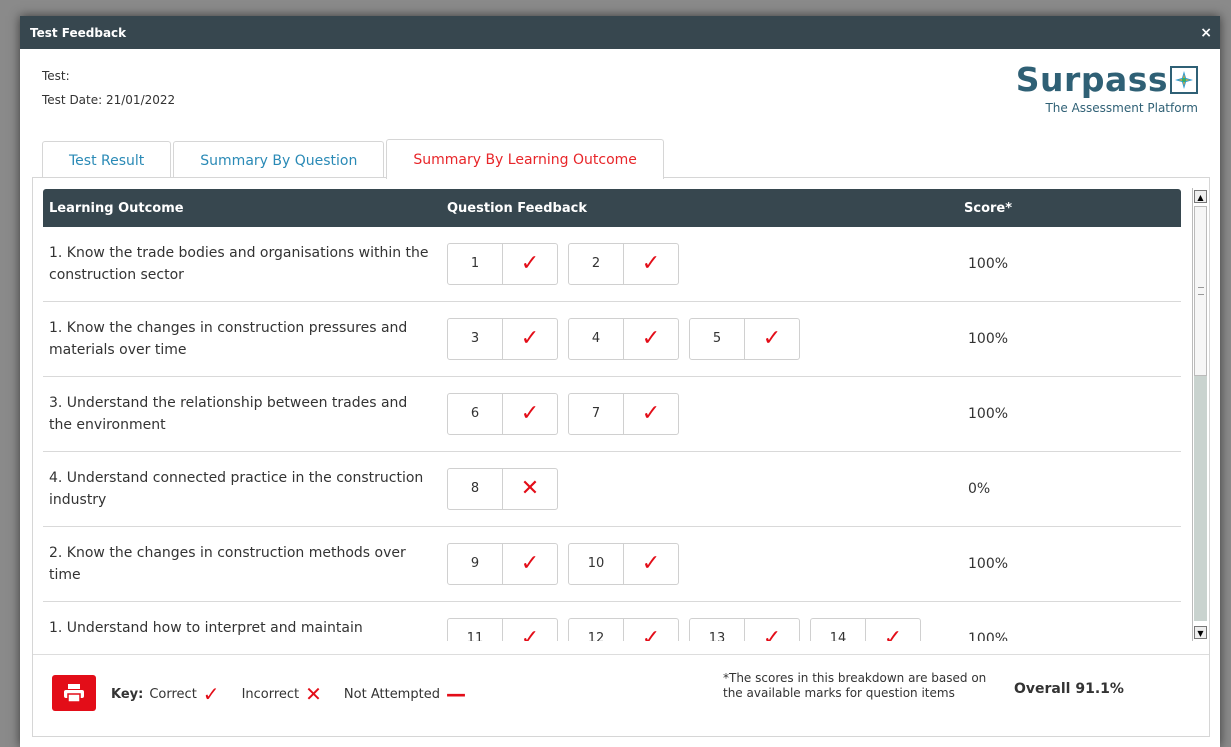 This screenshot has width=1231, height=747. I want to click on question-number: 2, so click(596, 264).